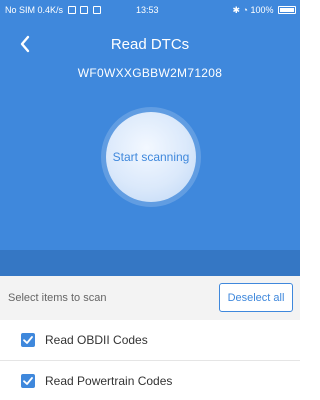 The height and width of the screenshot is (400, 320). I want to click on status-right: ✱ ◔ 100%, so click(264, 10).